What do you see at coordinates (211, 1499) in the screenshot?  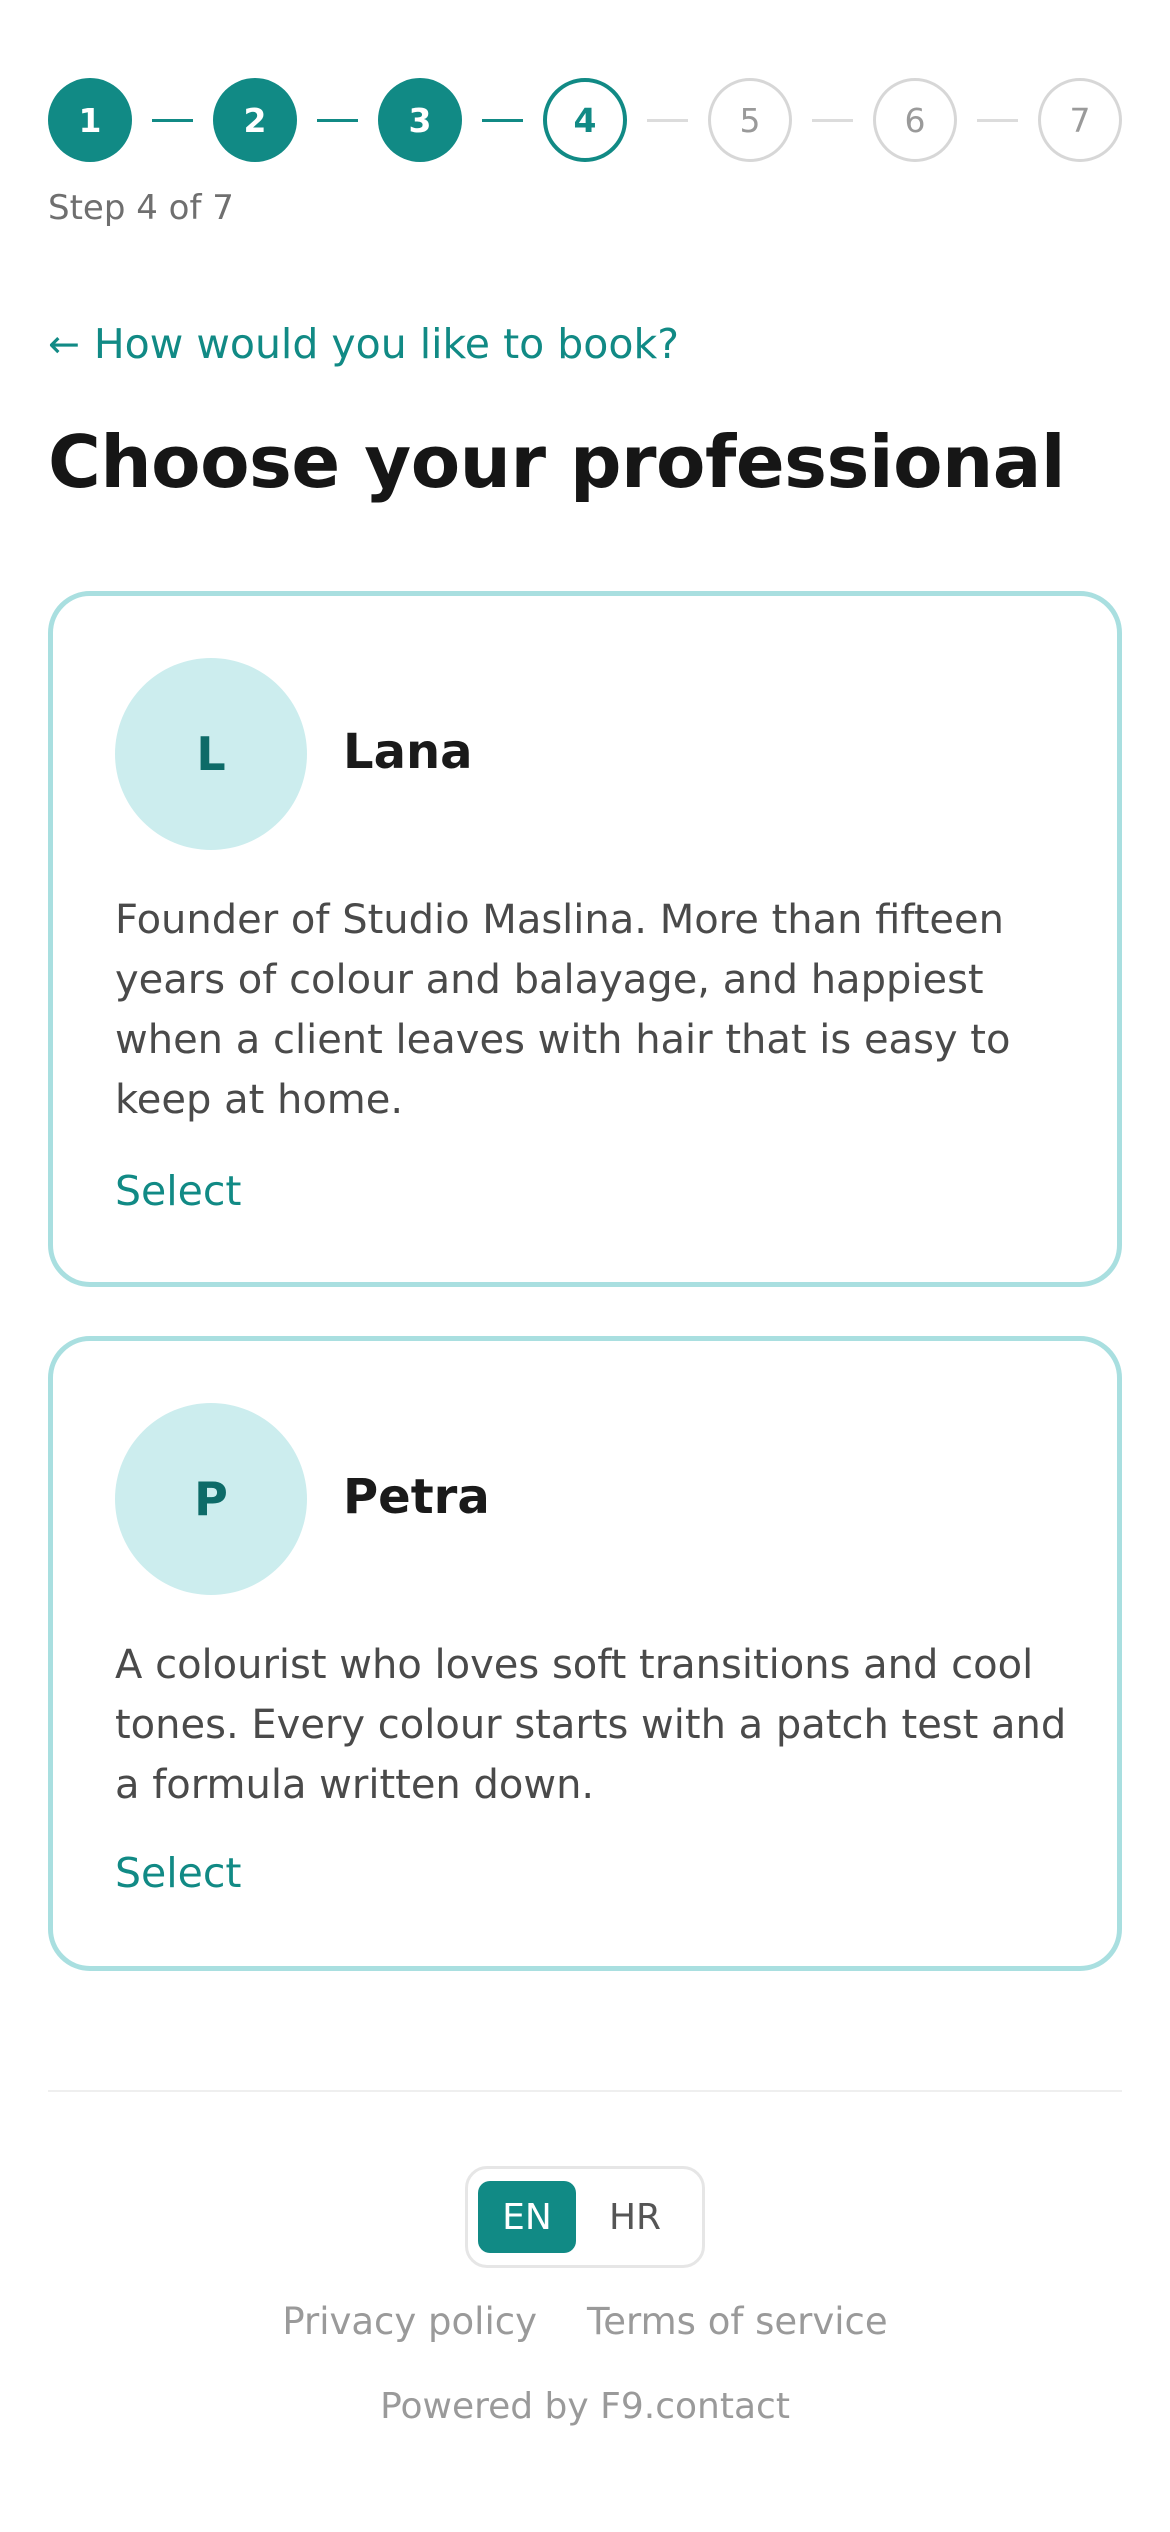 I see `avatar: P` at bounding box center [211, 1499].